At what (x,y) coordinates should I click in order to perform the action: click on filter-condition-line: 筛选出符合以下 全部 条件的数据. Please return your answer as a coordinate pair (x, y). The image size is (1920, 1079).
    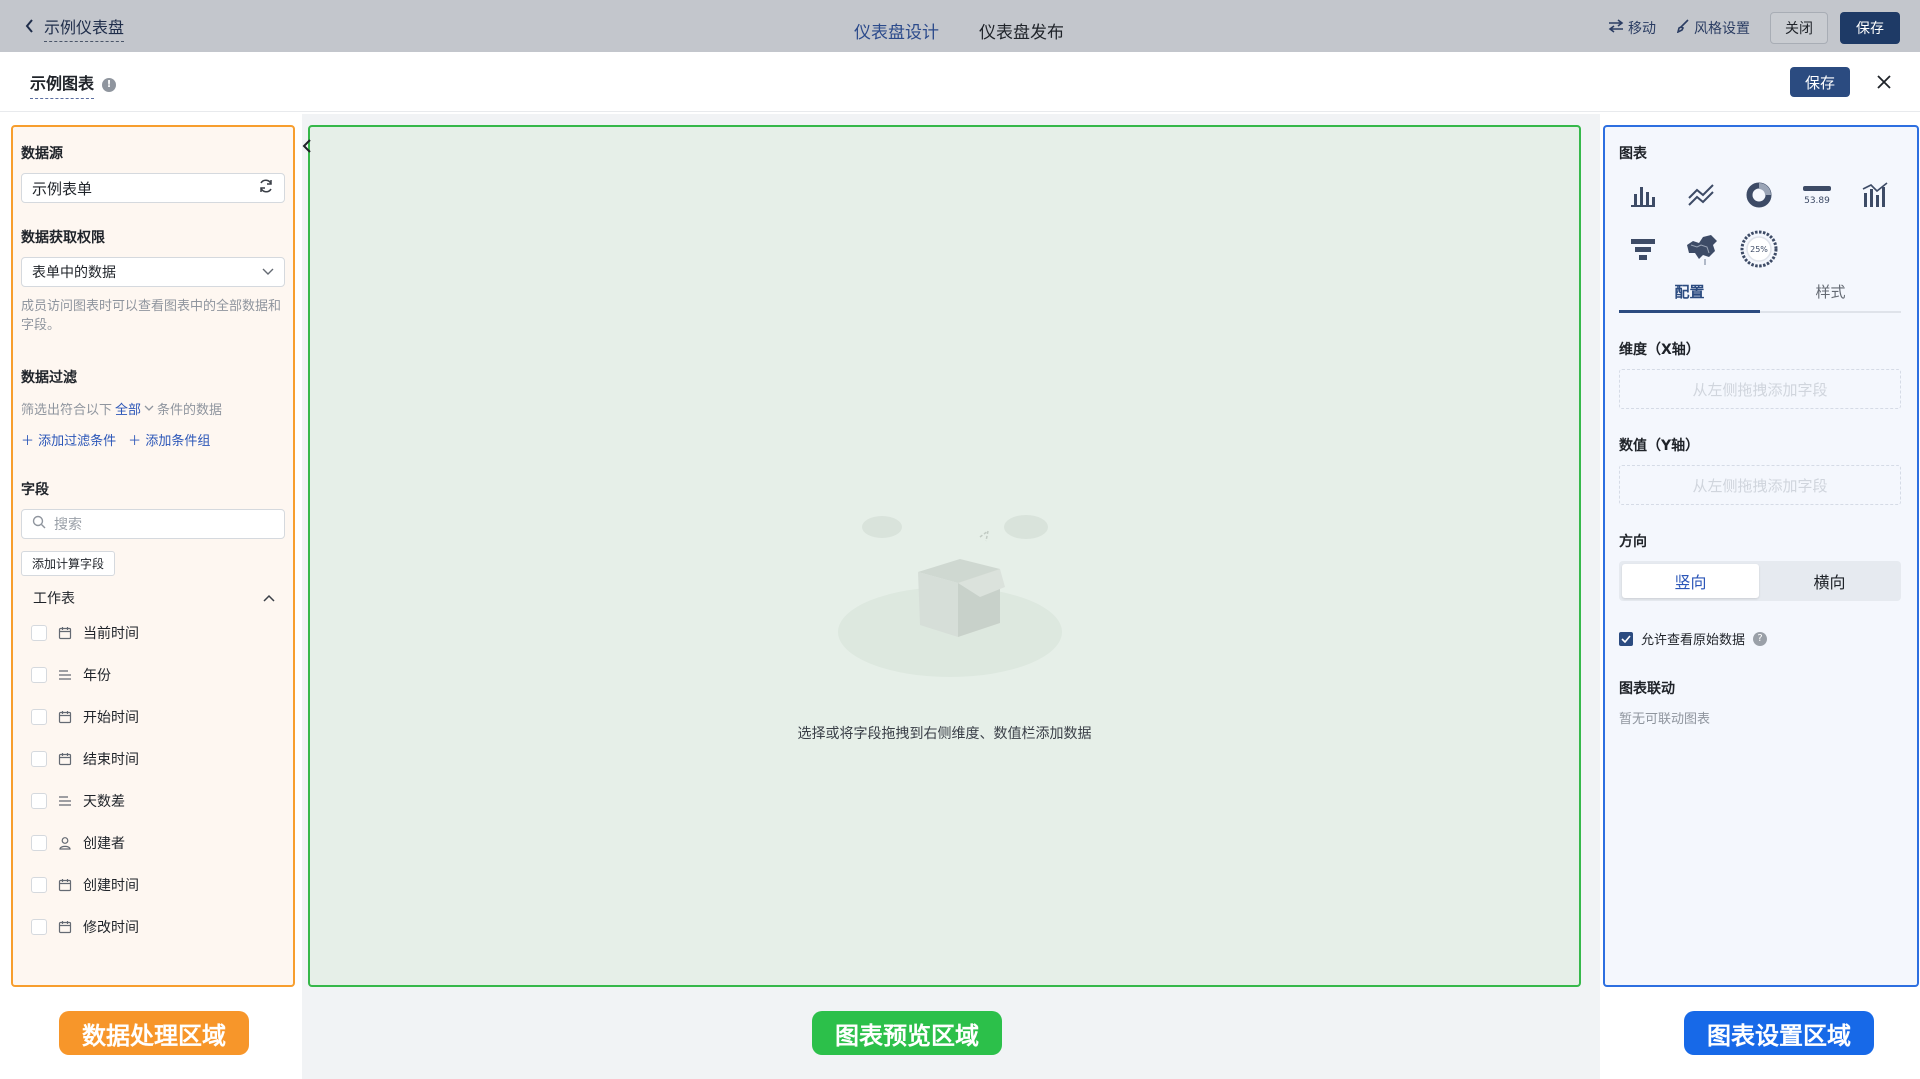
    Looking at the image, I should click on (153, 408).